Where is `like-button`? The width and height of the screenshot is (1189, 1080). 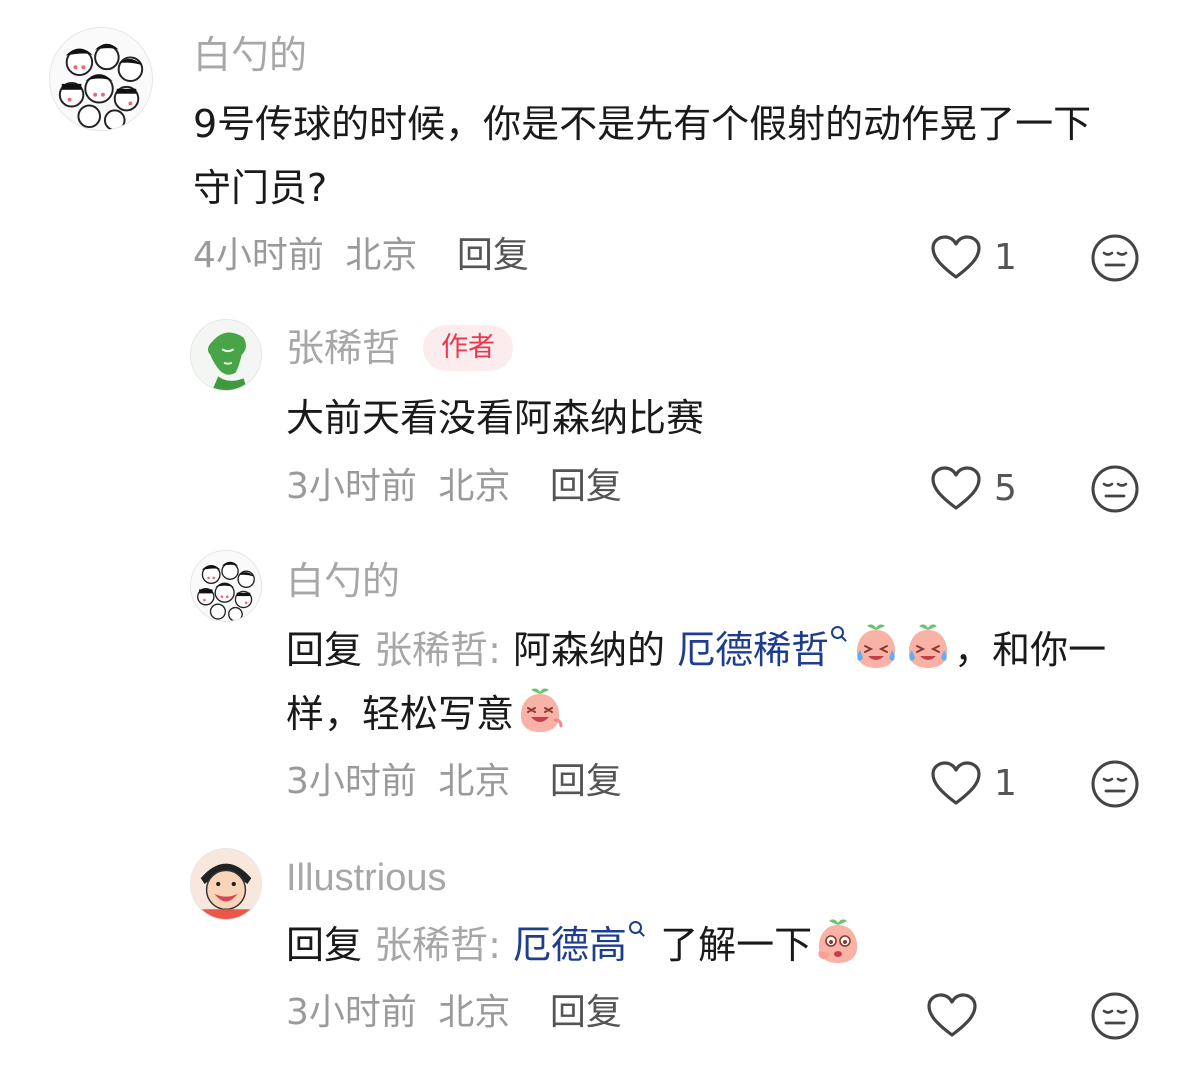 like-button is located at coordinates (958, 1016).